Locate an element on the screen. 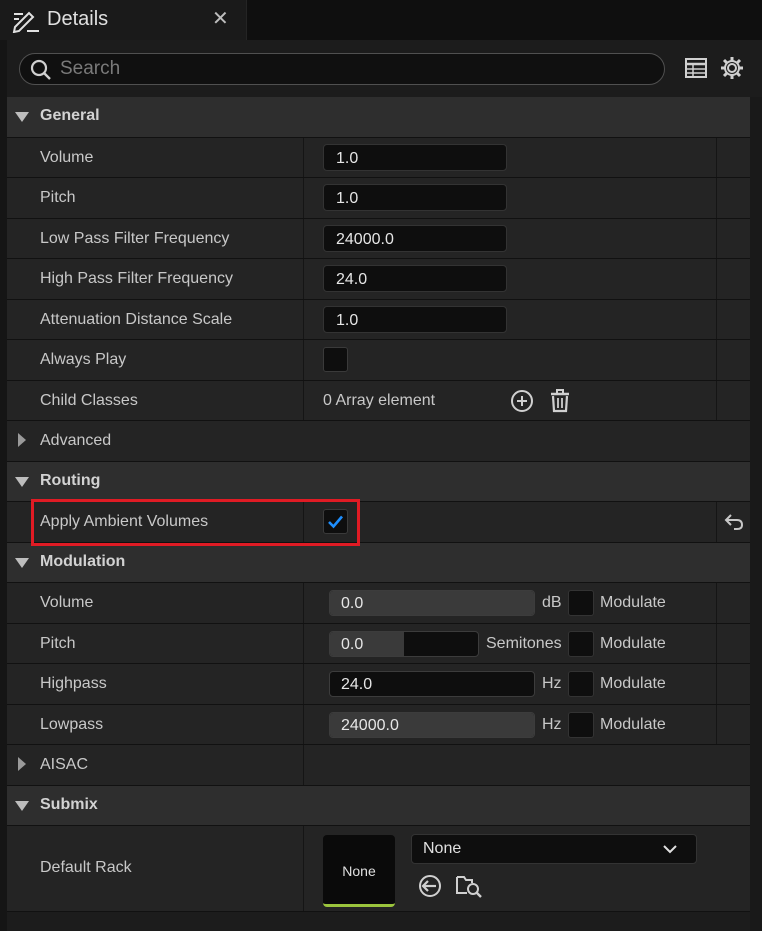 This screenshot has width=762, height=931. lowpass-slider: 24000.0 is located at coordinates (432, 724).